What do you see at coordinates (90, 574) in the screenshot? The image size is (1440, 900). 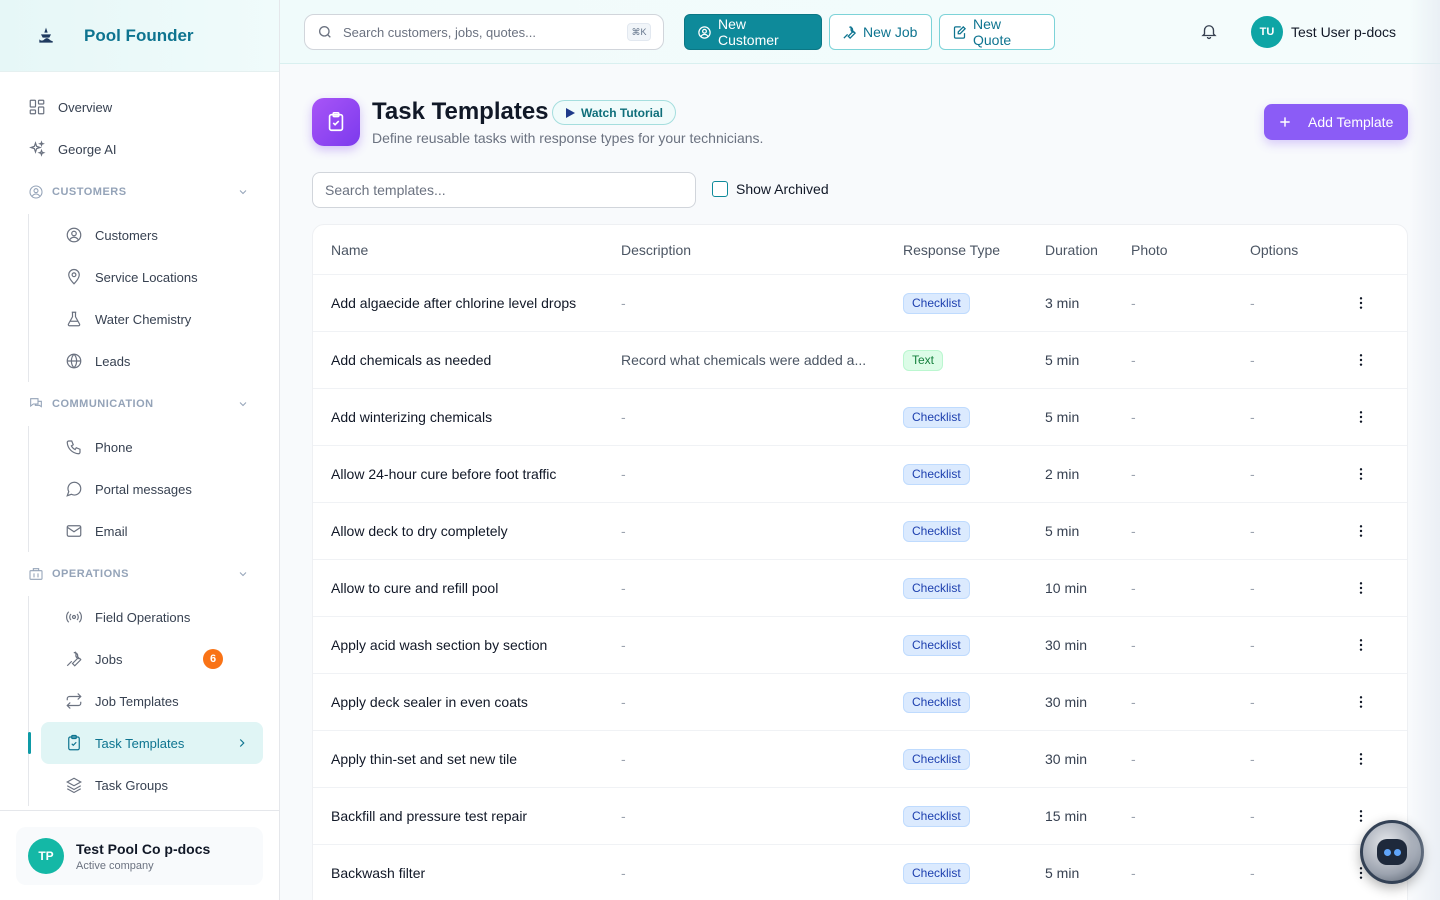 I see `section-title: OPERATIONS` at bounding box center [90, 574].